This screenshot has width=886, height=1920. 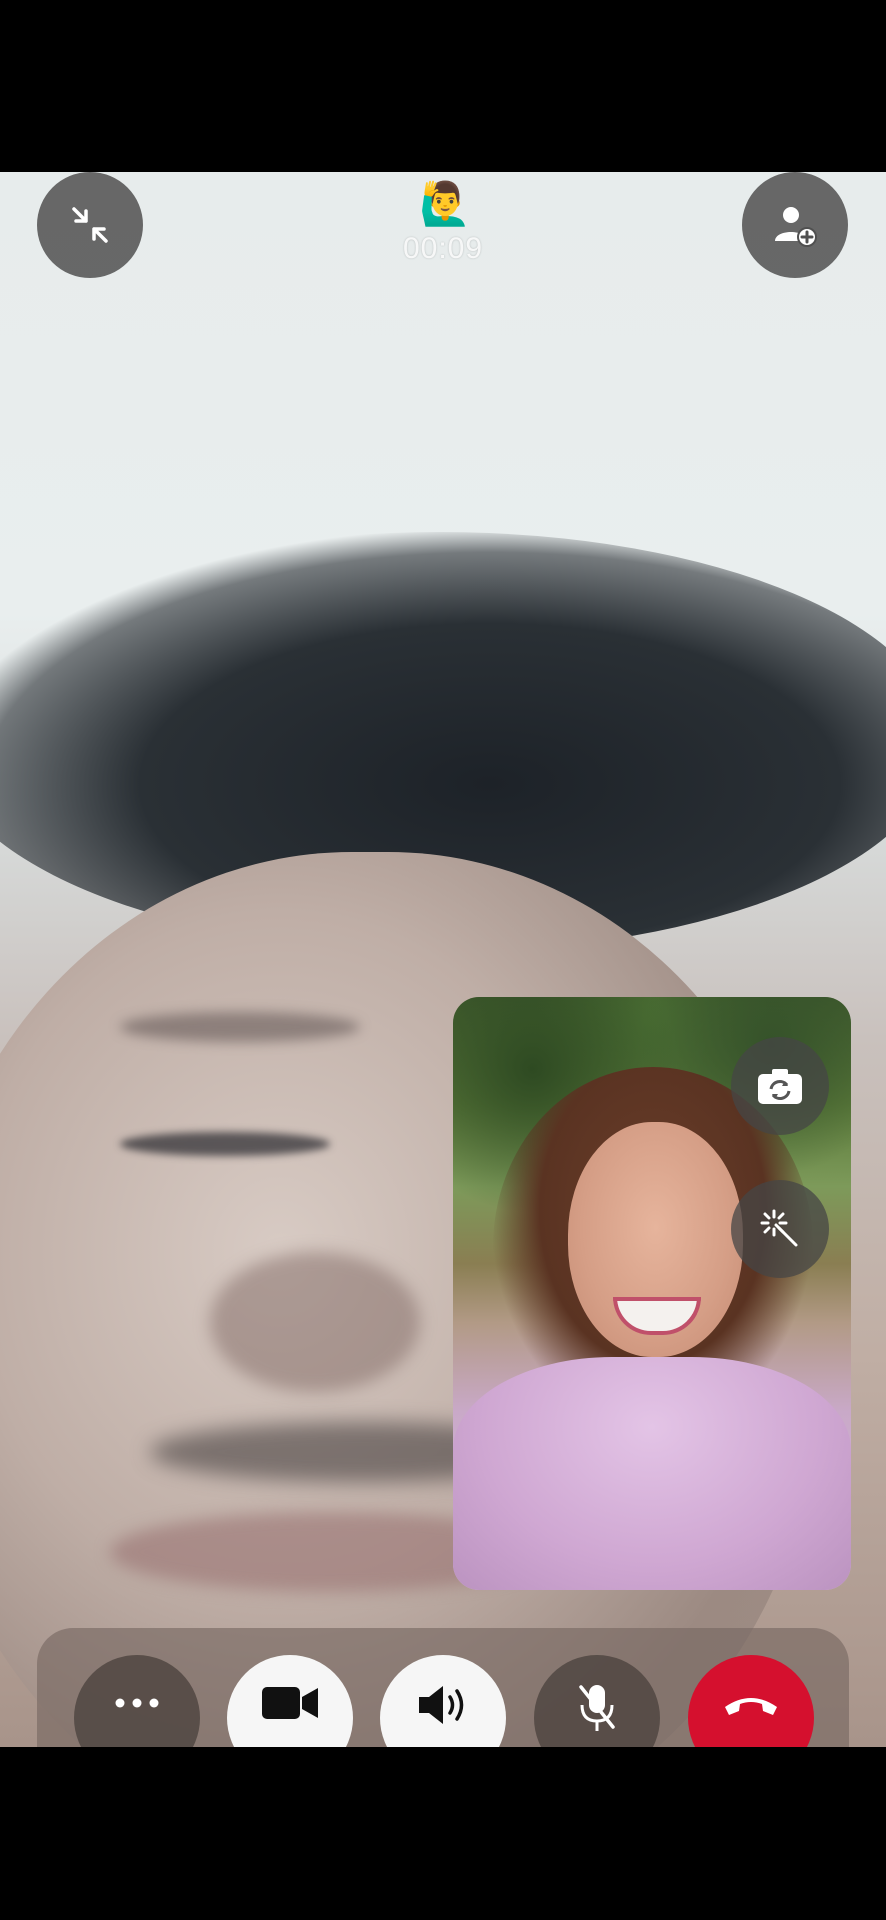 I want to click on more-options-button, so click(x=137, y=1701).